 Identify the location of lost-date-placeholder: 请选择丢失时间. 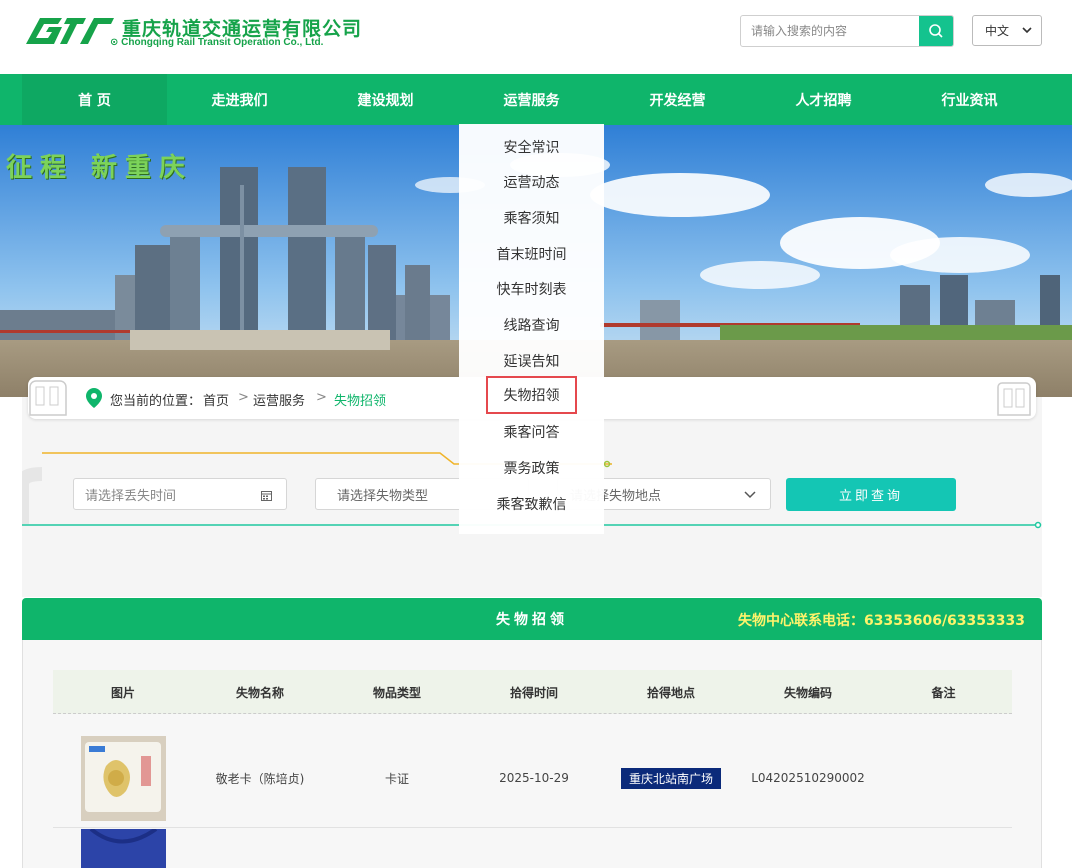
(131, 496).